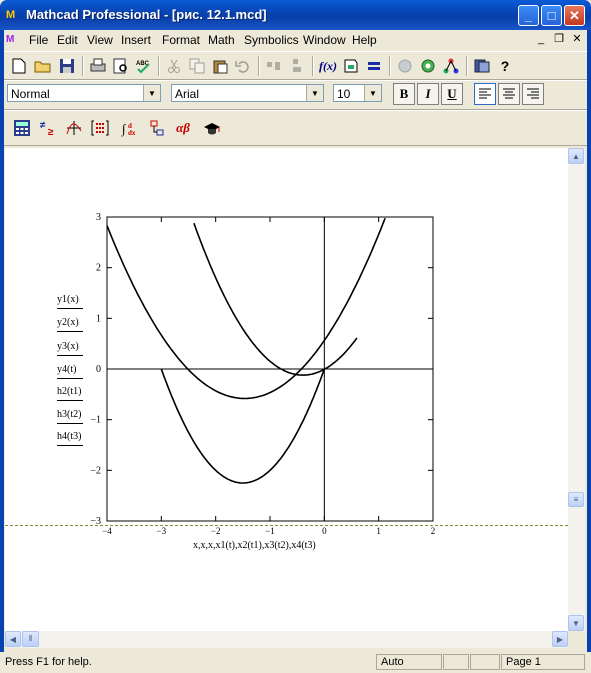  I want to click on calc-mode-pane: Auto, so click(409, 662).